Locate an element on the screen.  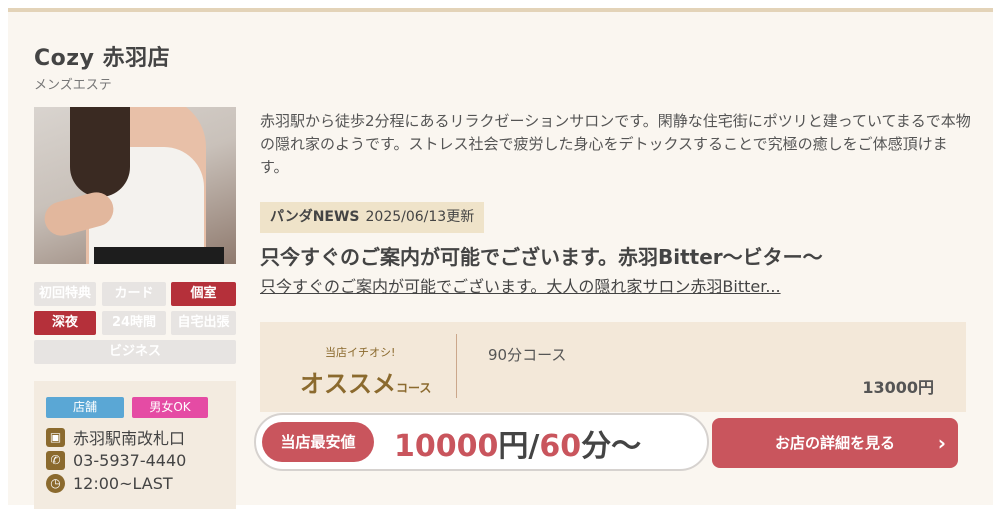
news-label: パンダNEWS 2025/06/13更新 is located at coordinates (372, 217).